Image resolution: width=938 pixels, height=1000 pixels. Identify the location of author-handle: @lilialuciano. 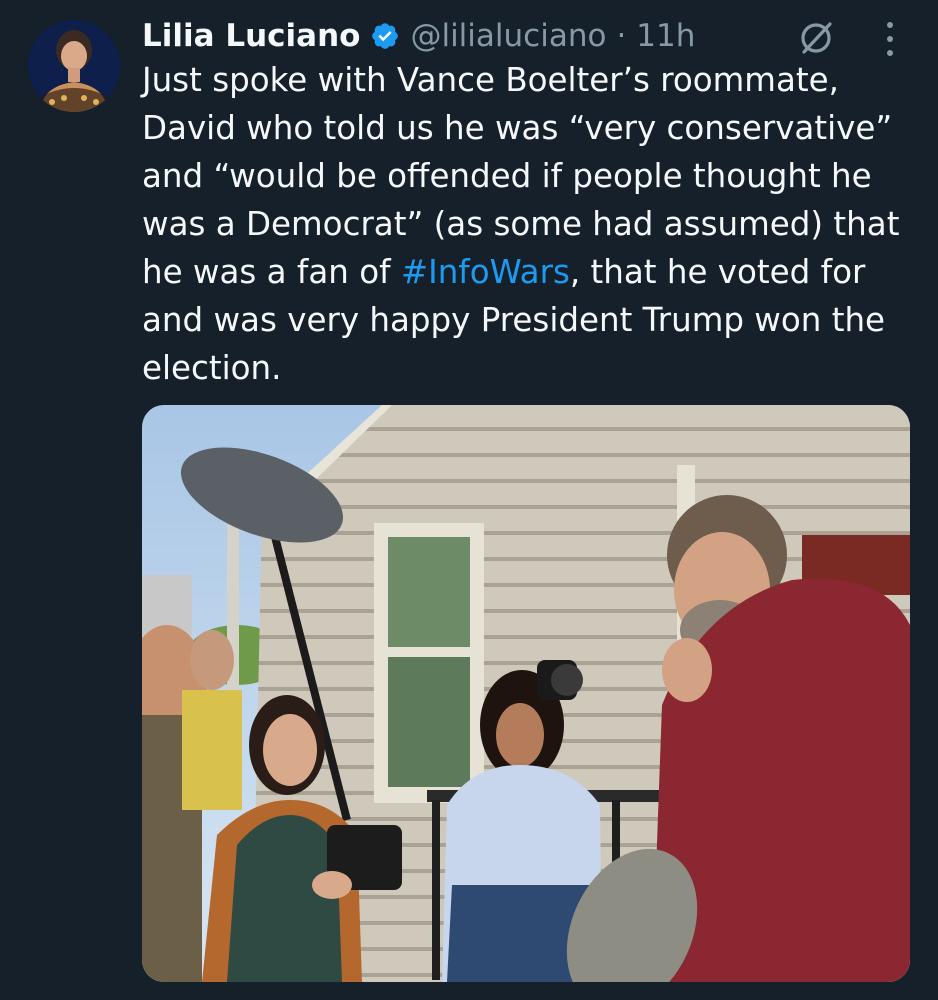
(508, 36).